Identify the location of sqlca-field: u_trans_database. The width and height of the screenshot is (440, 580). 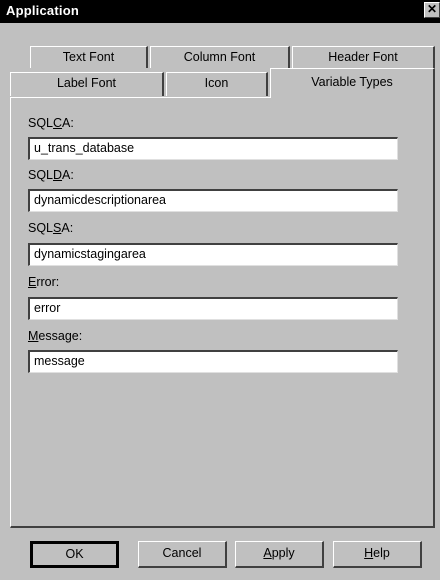
(213, 148).